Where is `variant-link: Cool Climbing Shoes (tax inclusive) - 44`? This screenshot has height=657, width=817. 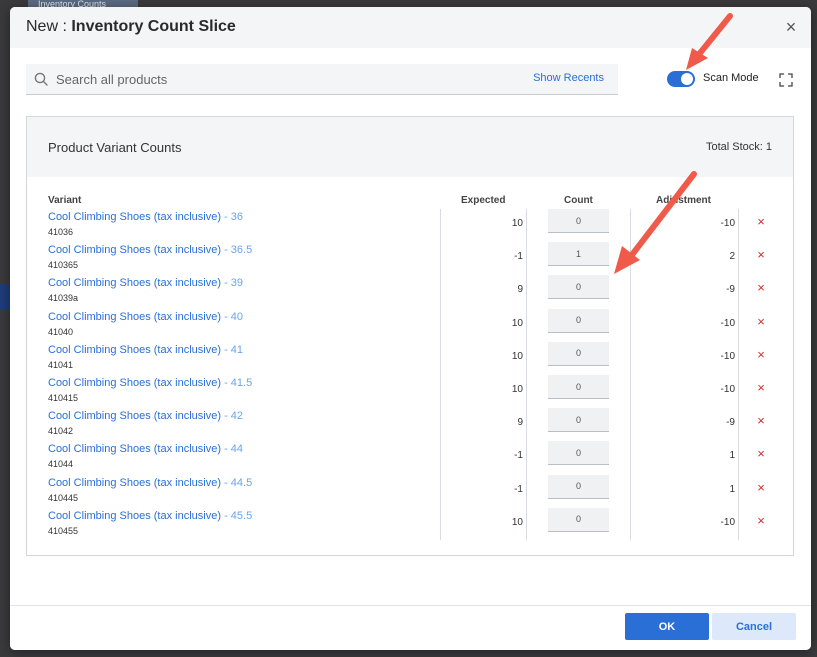 variant-link: Cool Climbing Shoes (tax inclusive) - 44 is located at coordinates (145, 449).